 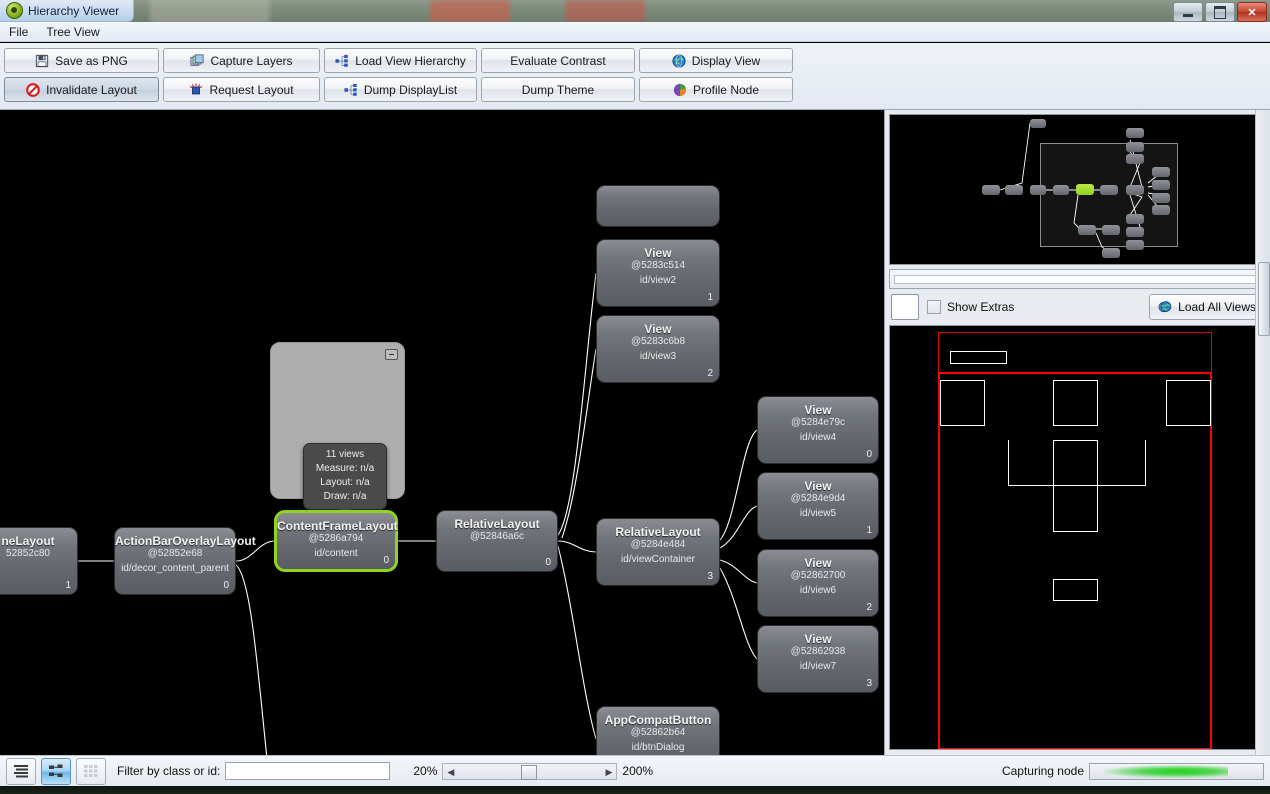 I want to click on preview-content-outline, so click(x=1075, y=560).